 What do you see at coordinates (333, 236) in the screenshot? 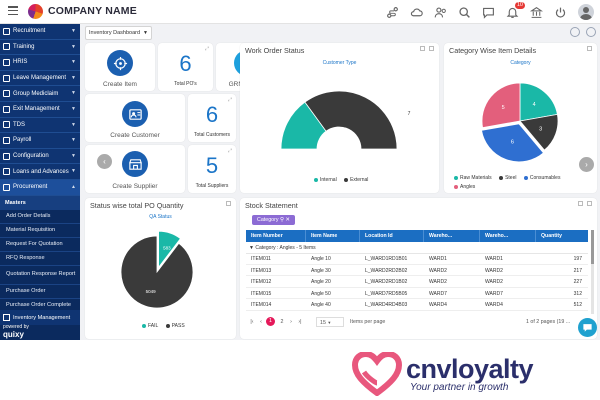
I see `column-header: Item Name` at bounding box center [333, 236].